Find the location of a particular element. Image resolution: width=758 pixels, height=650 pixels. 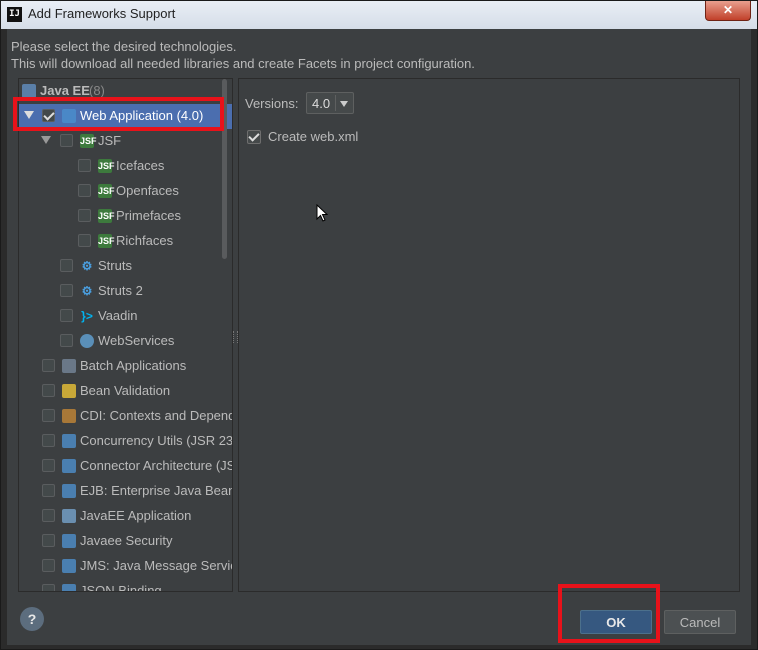

tree-item-label: JSON Binding is located at coordinates (121, 587).